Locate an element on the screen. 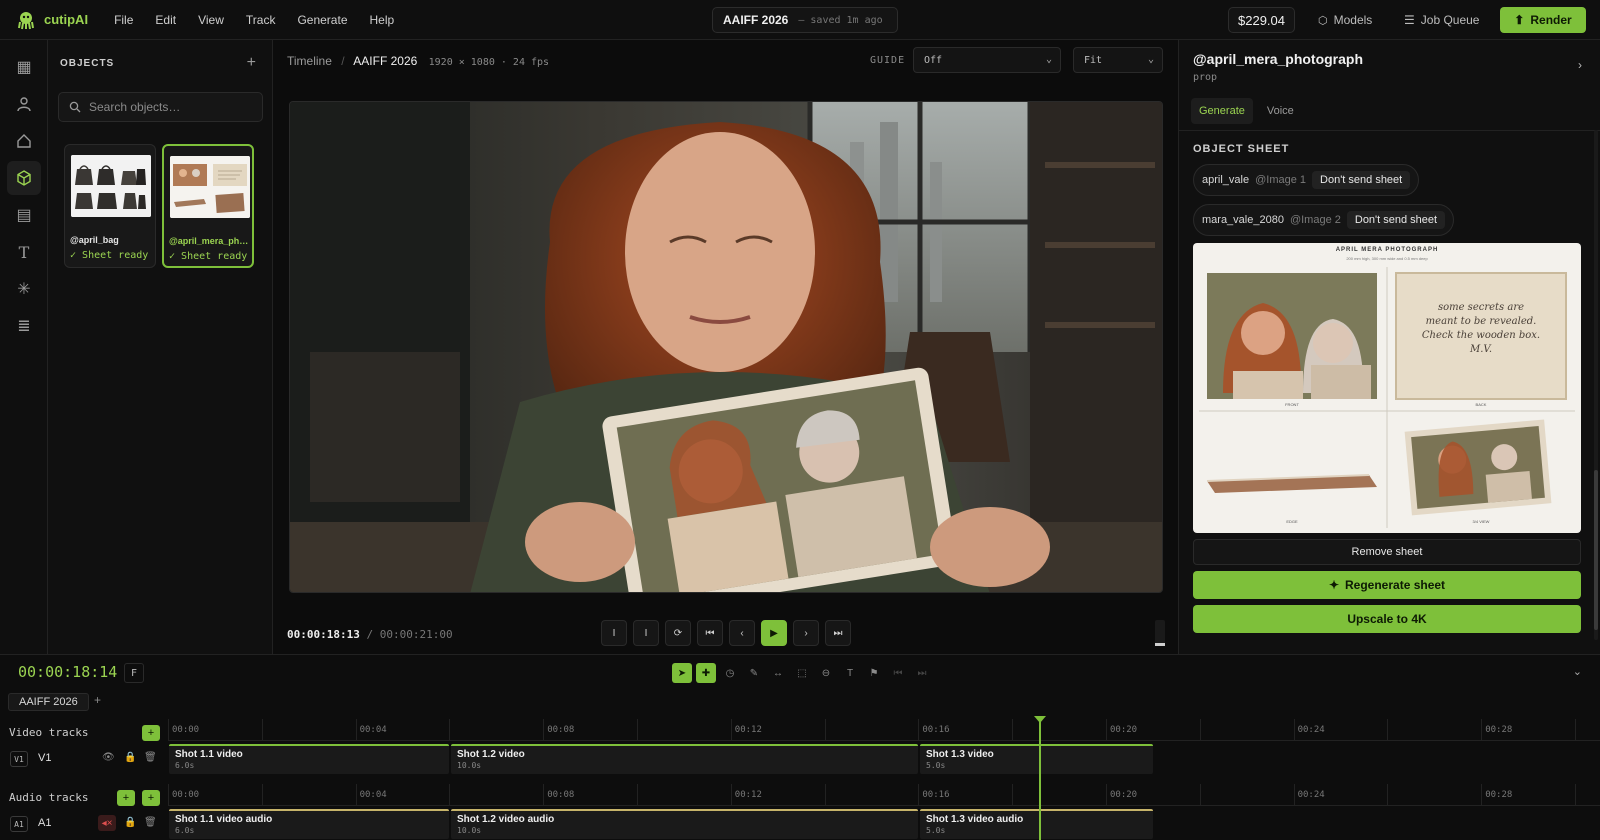 The width and height of the screenshot is (1600, 840). playhead-handle is located at coordinates (1040, 719).